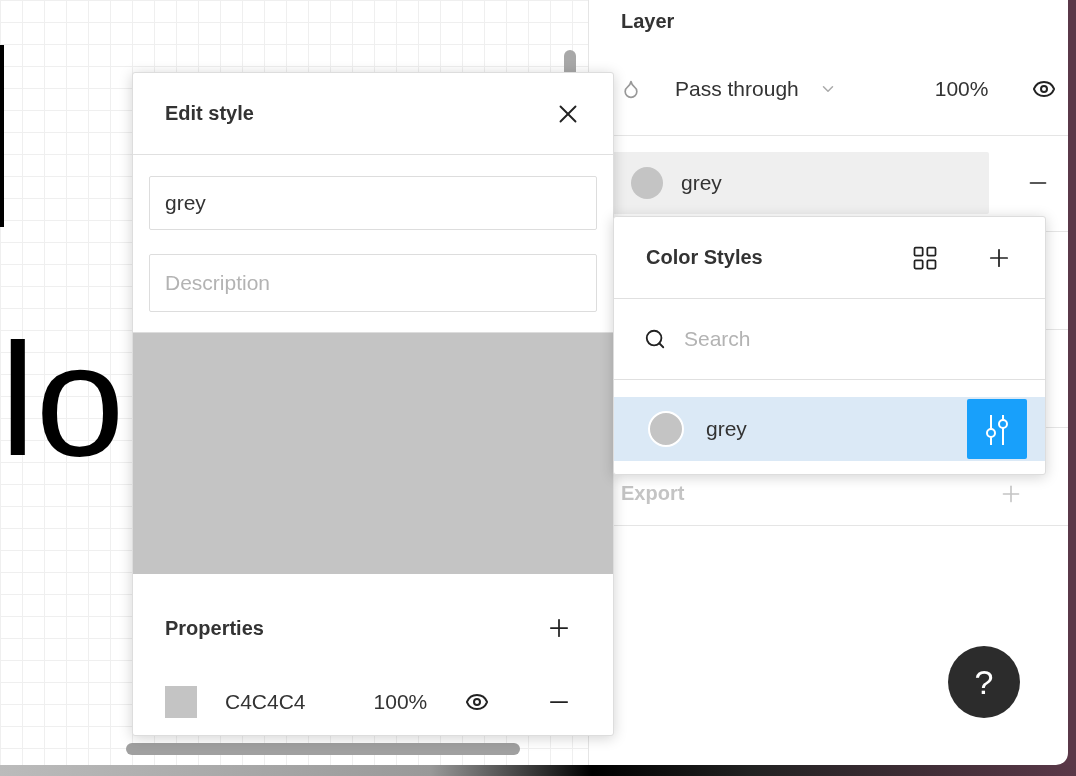 The image size is (1076, 776). Describe the element at coordinates (323, 749) in the screenshot. I see `scrollbar-thumb` at that location.